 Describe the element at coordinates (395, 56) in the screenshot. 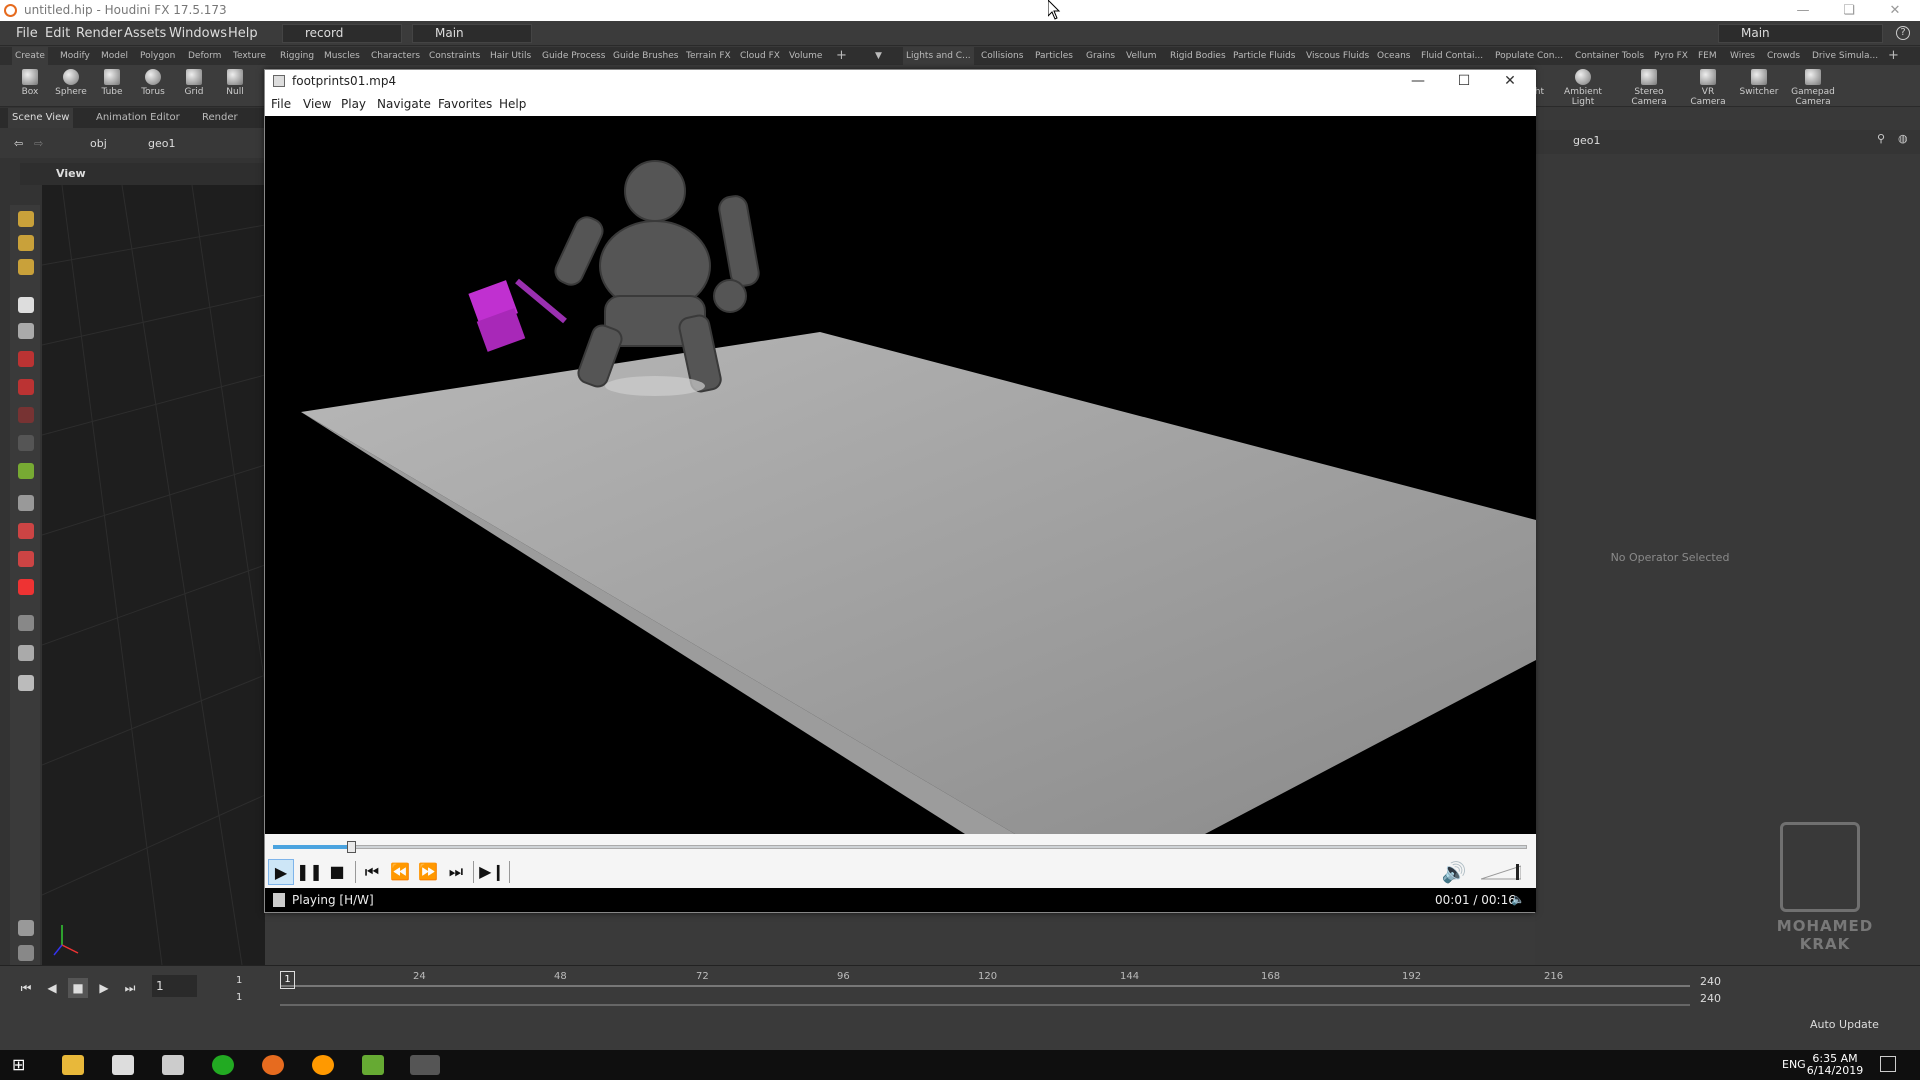

I see `shelf-tab-characters: Characters` at that location.